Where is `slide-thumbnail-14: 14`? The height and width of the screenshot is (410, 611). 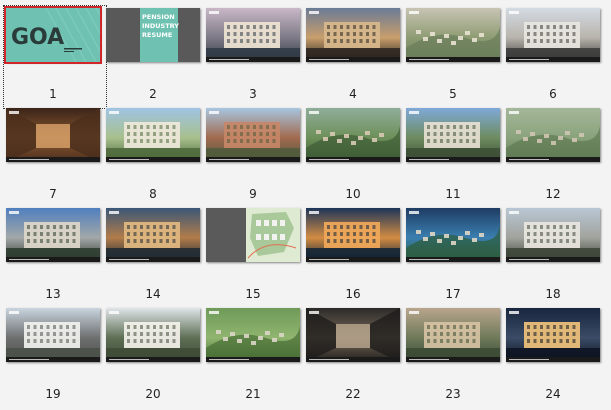 slide-thumbnail-14: 14 is located at coordinates (156, 258).